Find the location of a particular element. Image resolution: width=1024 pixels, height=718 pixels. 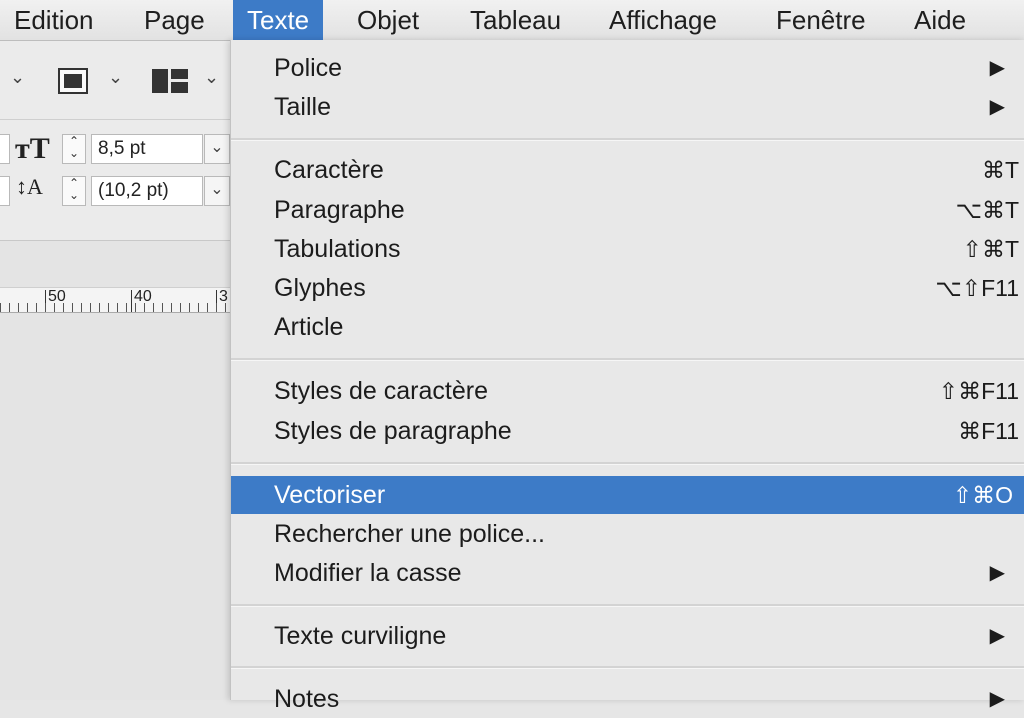

shortcut-label: ⌥⌘T is located at coordinates (987, 210).